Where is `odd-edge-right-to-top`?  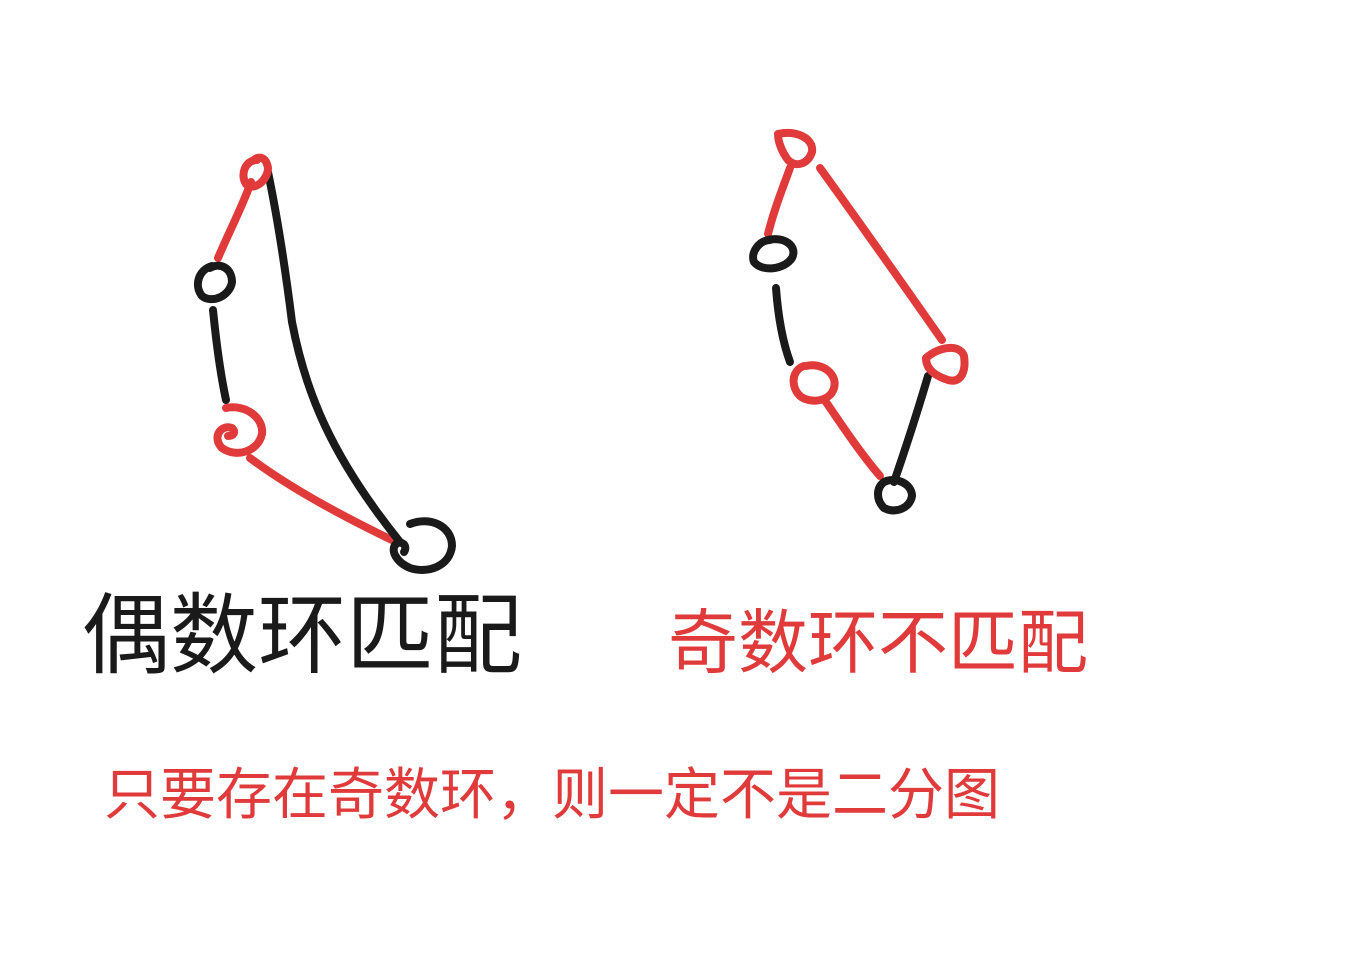 odd-edge-right-to-top is located at coordinates (881, 254).